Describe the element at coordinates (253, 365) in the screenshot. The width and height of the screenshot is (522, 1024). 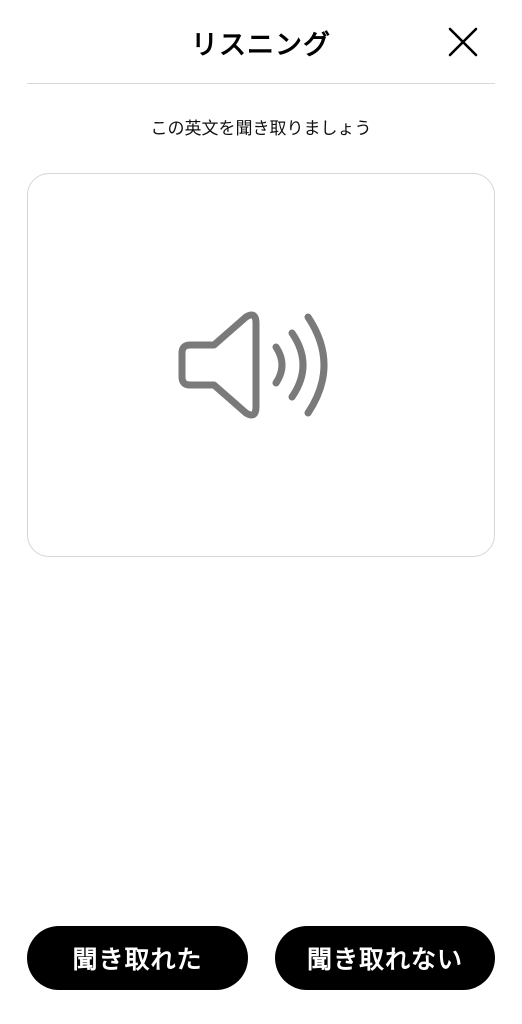
I see `speaker-icon` at that location.